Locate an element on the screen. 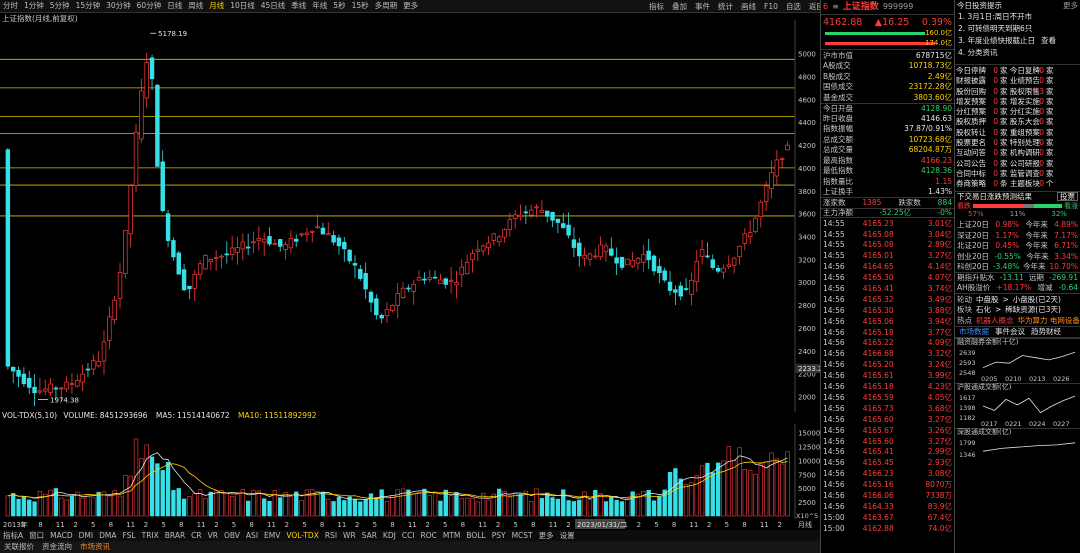  news-item: 2. 可转债明天到期6只 is located at coordinates (1017, 29).